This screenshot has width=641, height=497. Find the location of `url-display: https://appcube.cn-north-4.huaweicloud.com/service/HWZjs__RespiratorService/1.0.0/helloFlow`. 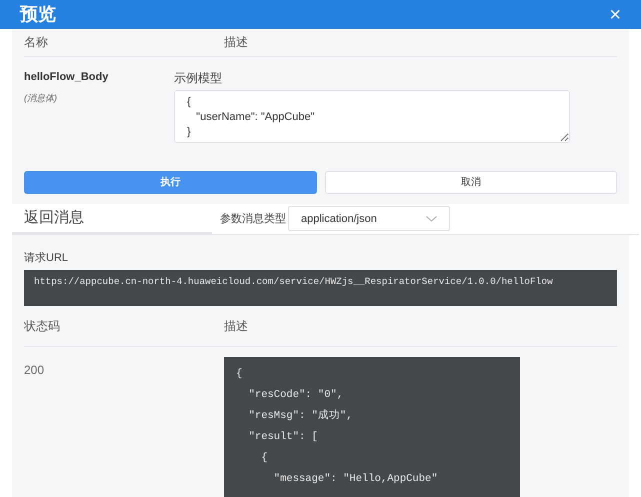

url-display: https://appcube.cn-north-4.huaweicloud.com/service/HWZjs__RespiratorService/1.0.0/helloFlow is located at coordinates (320, 288).